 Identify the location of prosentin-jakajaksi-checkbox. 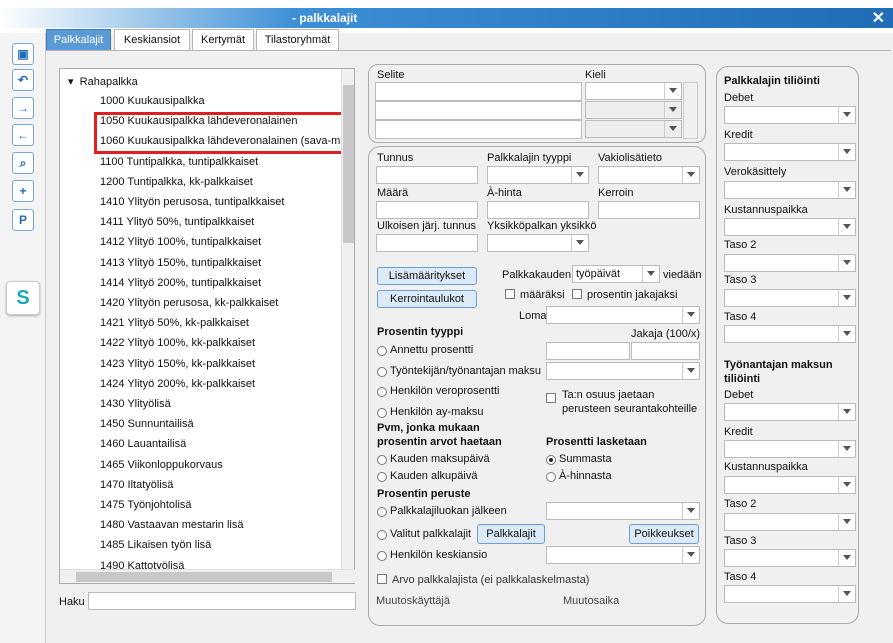
(577, 294).